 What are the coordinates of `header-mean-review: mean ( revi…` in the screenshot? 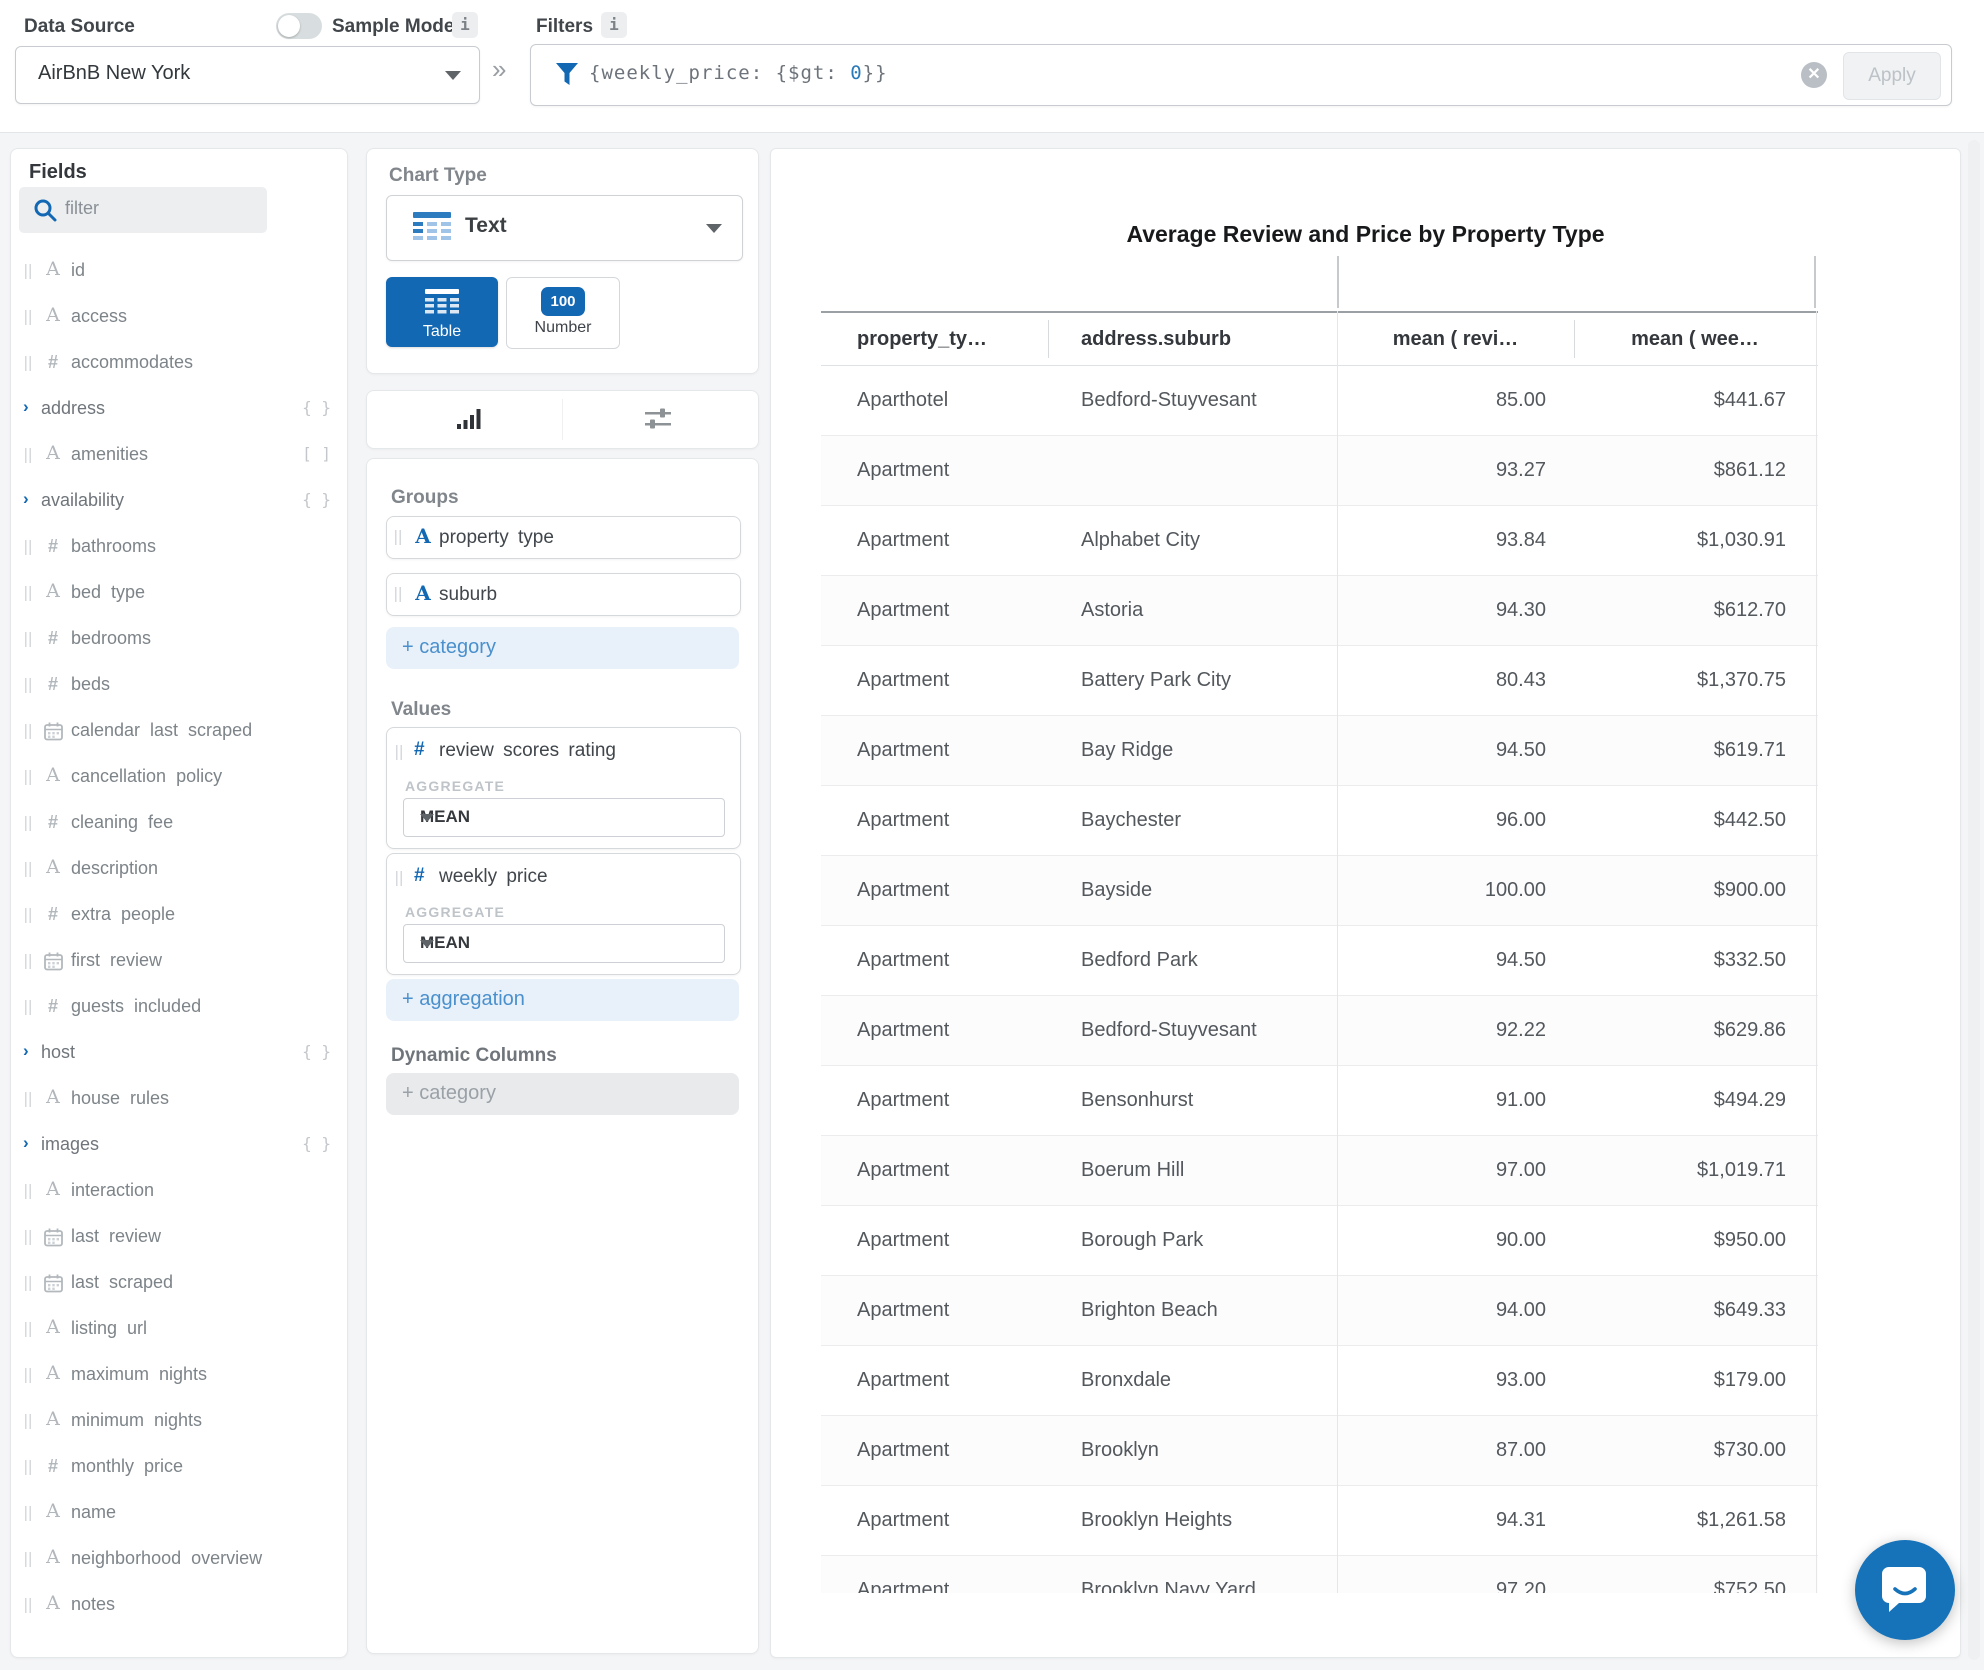 It's located at (1455, 339).